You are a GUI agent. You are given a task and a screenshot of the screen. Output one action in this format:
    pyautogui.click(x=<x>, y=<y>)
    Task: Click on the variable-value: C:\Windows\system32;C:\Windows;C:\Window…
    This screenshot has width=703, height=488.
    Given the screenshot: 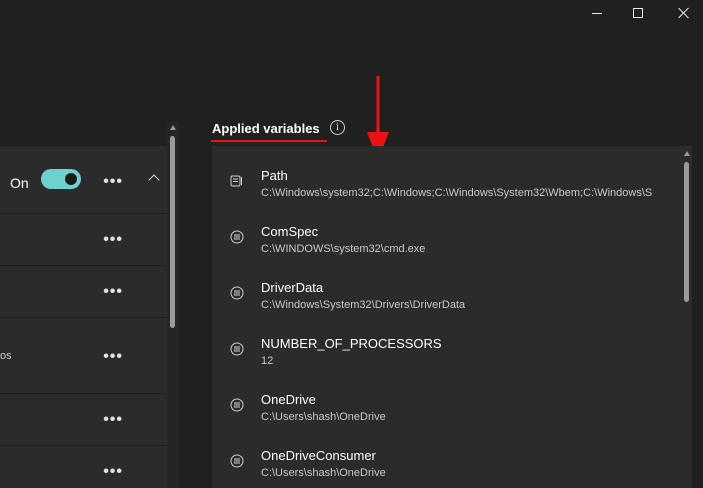 What is the action you would take?
    pyautogui.click(x=457, y=193)
    